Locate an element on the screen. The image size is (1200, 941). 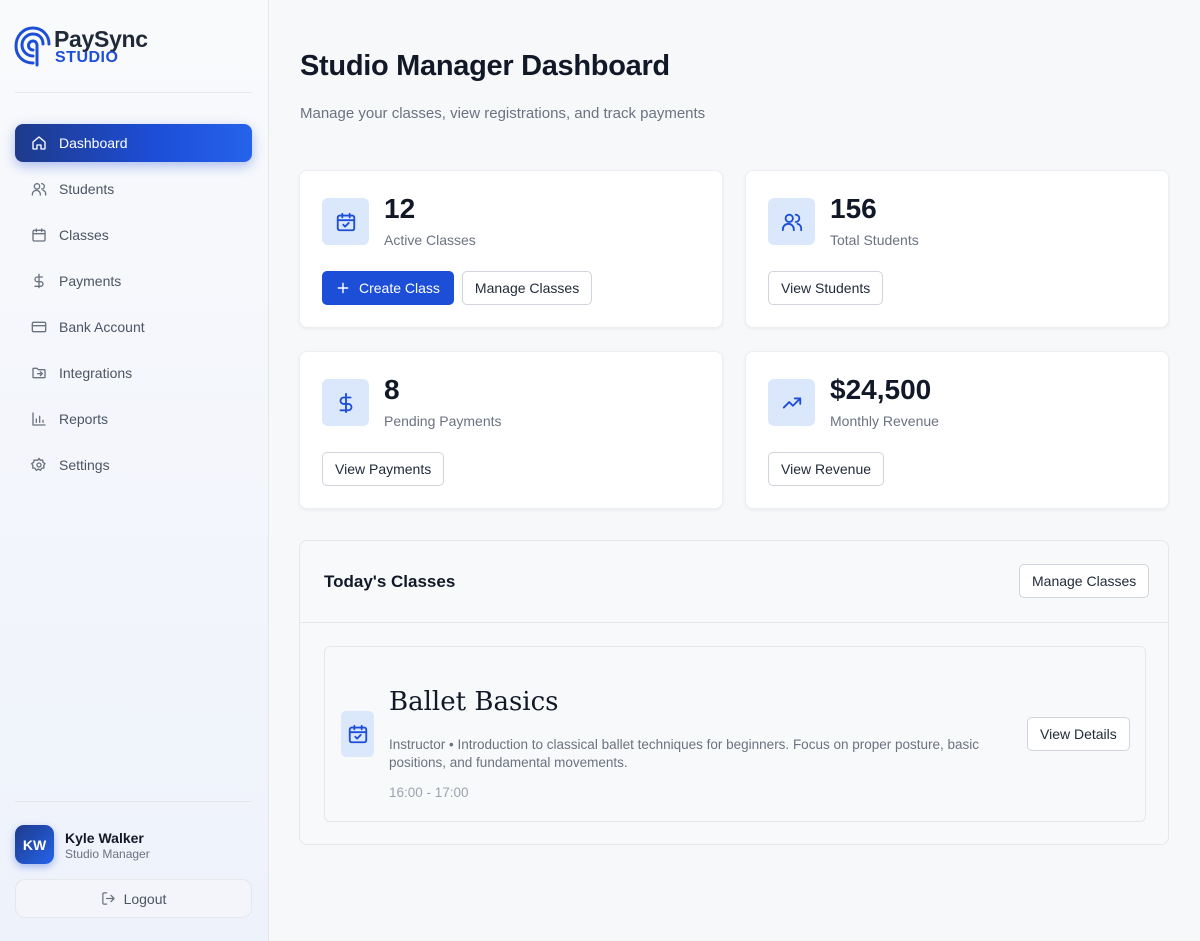
sidebar-item-label: Bank Account is located at coordinates (102, 327).